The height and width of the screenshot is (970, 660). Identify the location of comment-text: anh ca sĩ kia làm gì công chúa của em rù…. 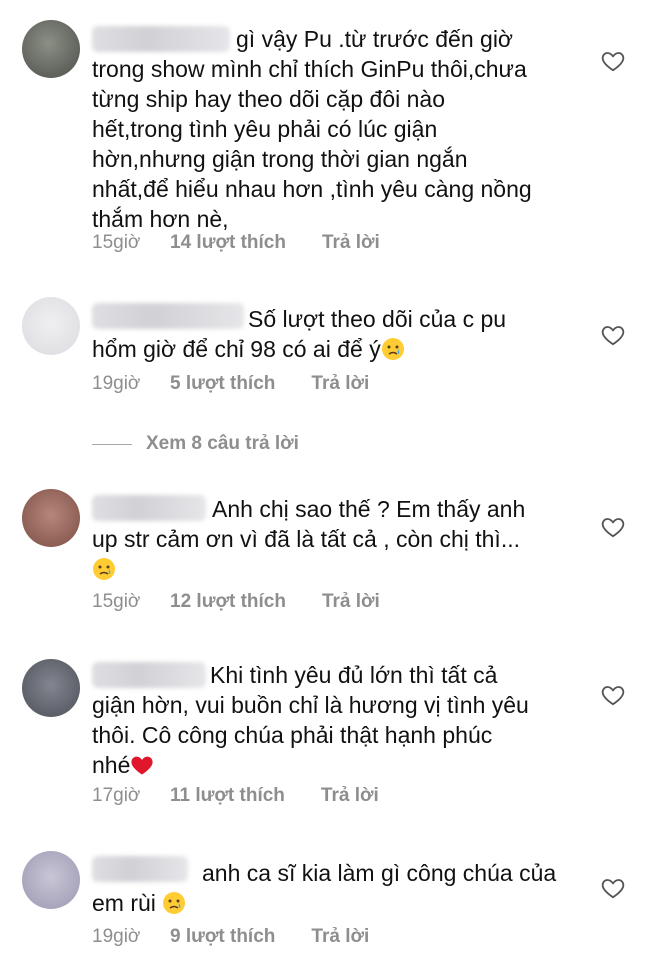
(327, 888).